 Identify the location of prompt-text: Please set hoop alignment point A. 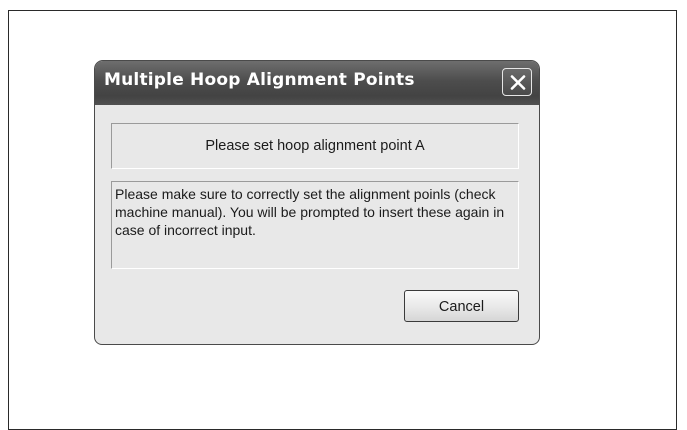
(315, 146).